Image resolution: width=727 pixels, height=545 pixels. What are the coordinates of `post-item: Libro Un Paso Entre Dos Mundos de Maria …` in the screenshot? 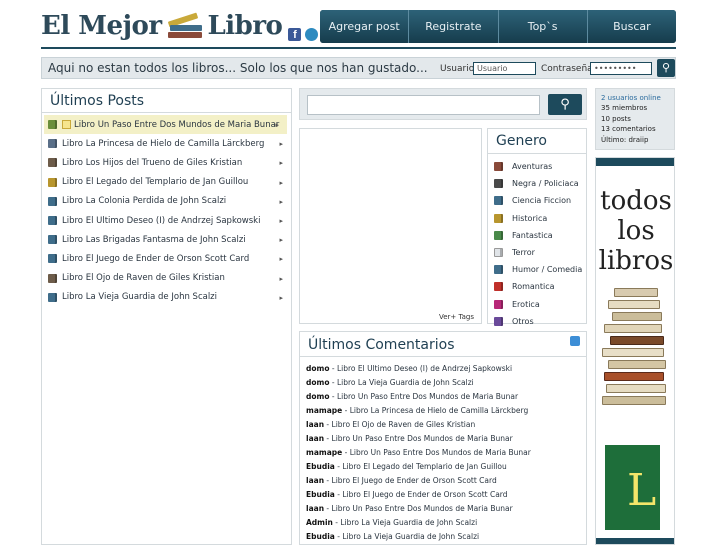 It's located at (165, 125).